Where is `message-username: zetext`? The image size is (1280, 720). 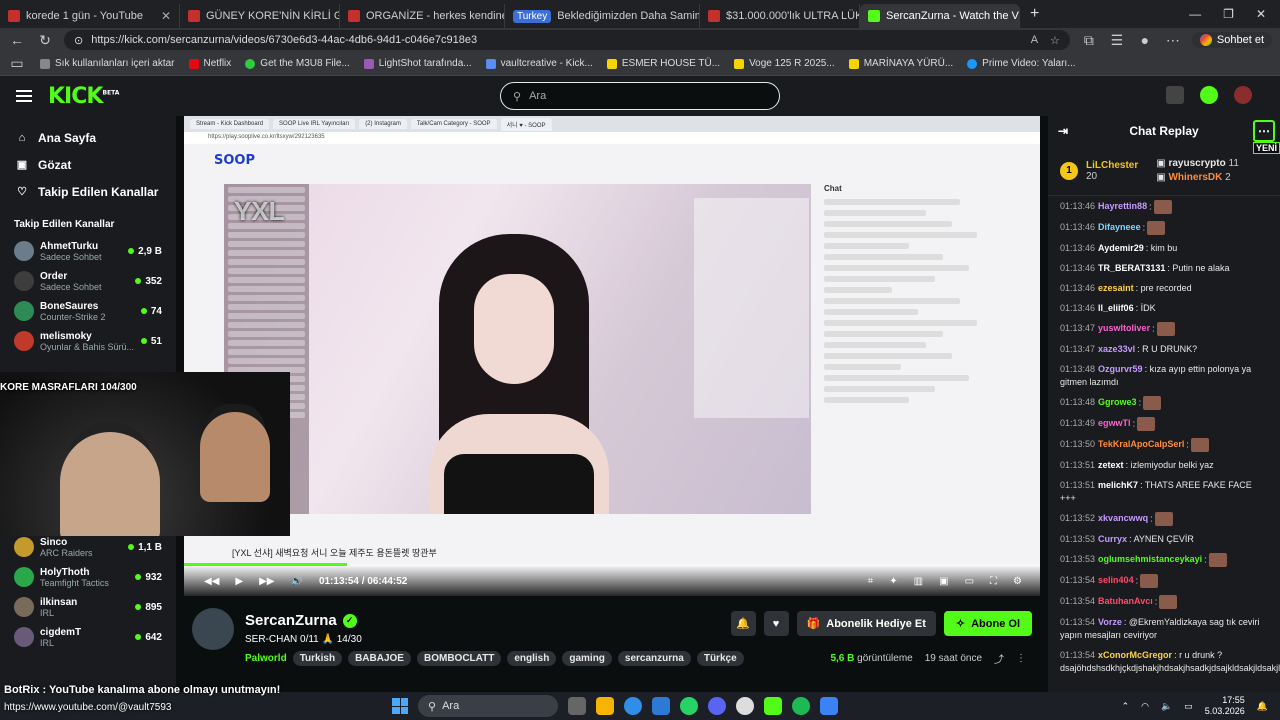 message-username: zetext is located at coordinates (1111, 465).